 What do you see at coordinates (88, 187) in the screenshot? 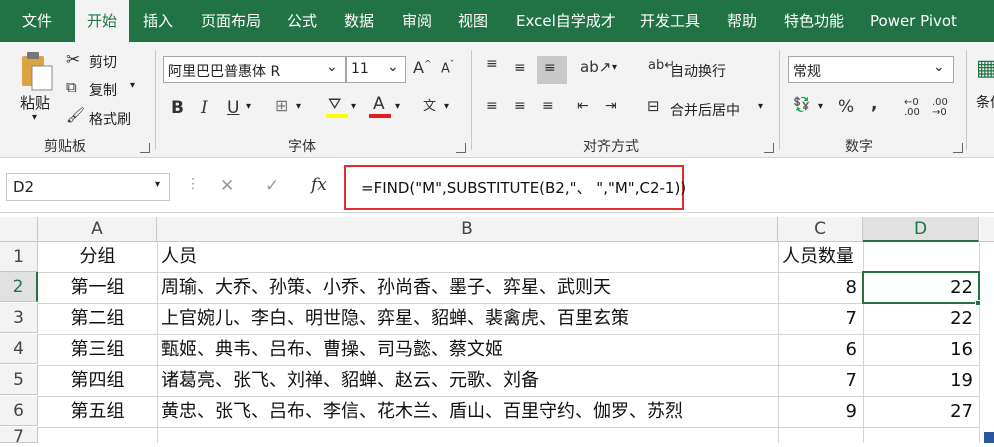
I see `name-box: D2 ▾` at bounding box center [88, 187].